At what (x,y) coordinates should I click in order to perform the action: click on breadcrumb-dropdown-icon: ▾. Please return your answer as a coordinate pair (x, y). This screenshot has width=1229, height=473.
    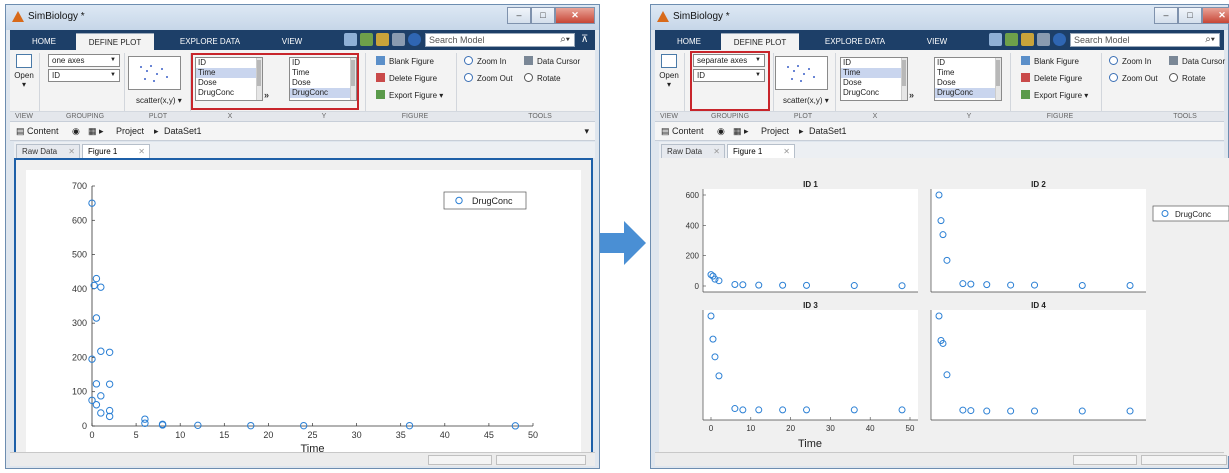
    Looking at the image, I should click on (586, 131).